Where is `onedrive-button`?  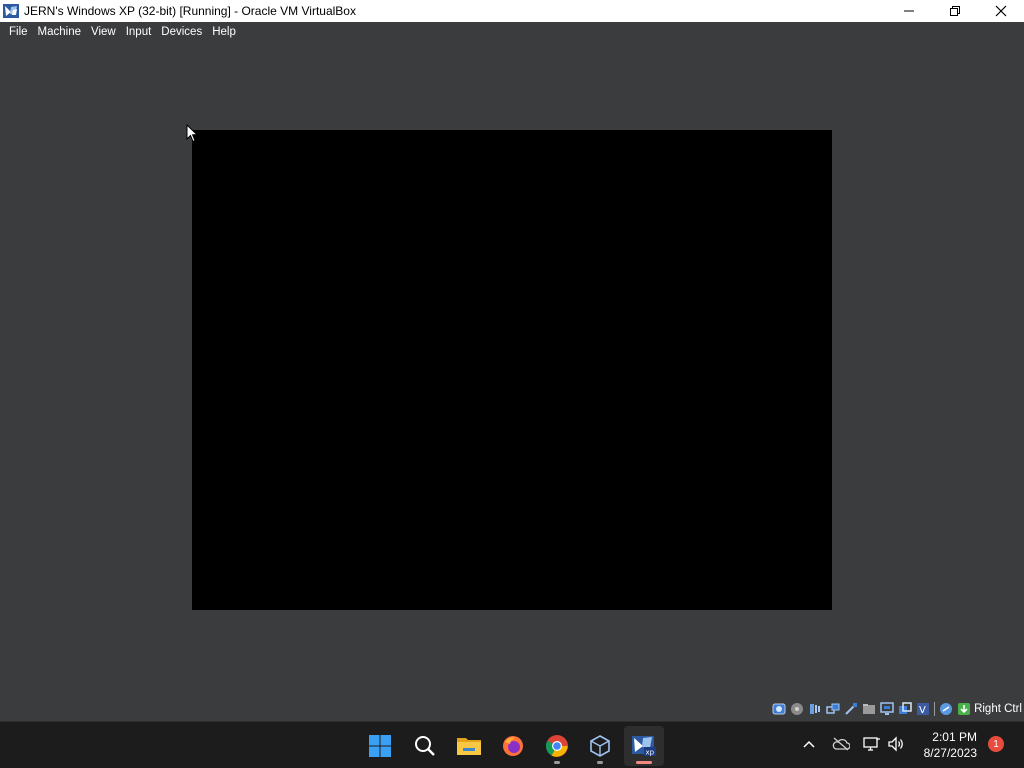 onedrive-button is located at coordinates (841, 744).